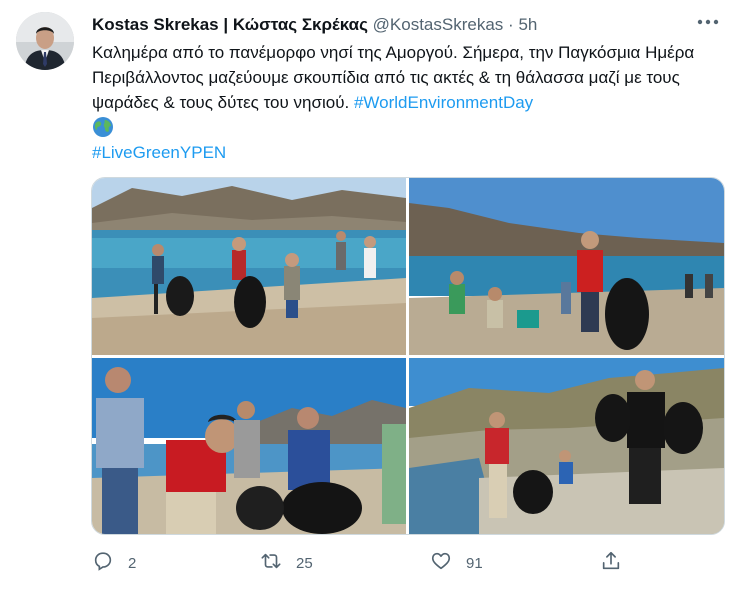 Image resolution: width=738 pixels, height=595 pixels. I want to click on share-button, so click(611, 563).